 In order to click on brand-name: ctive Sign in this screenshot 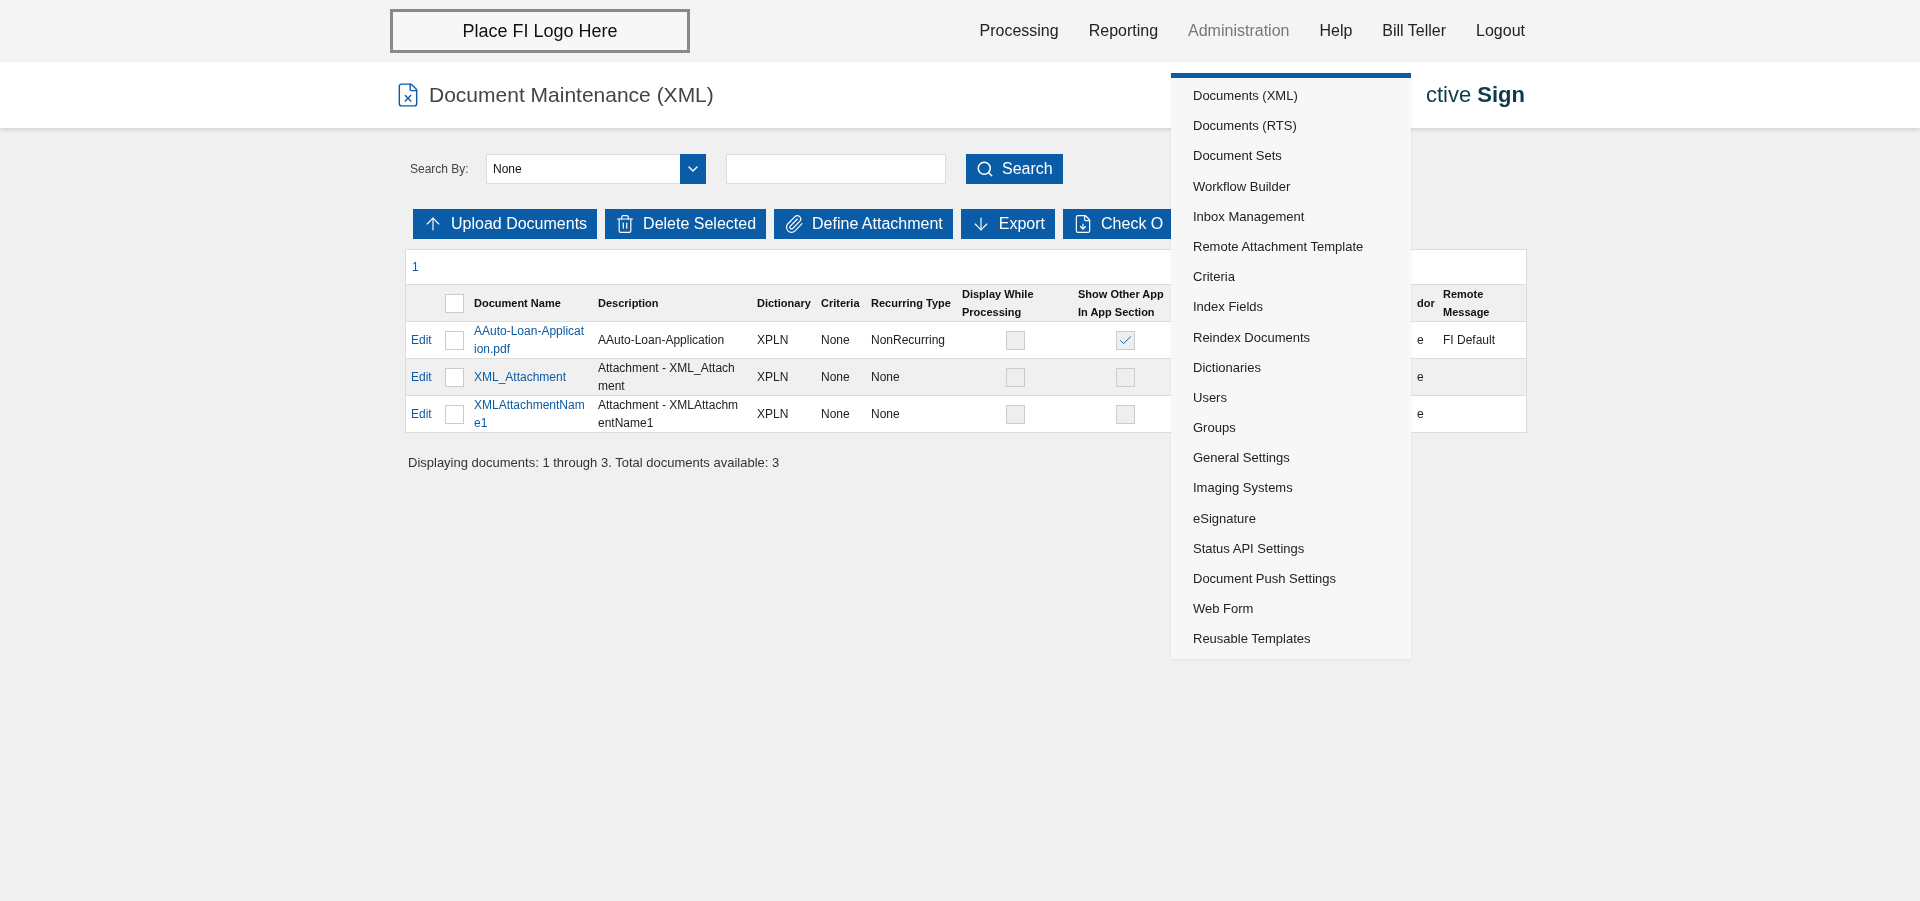, I will do `click(1475, 95)`.